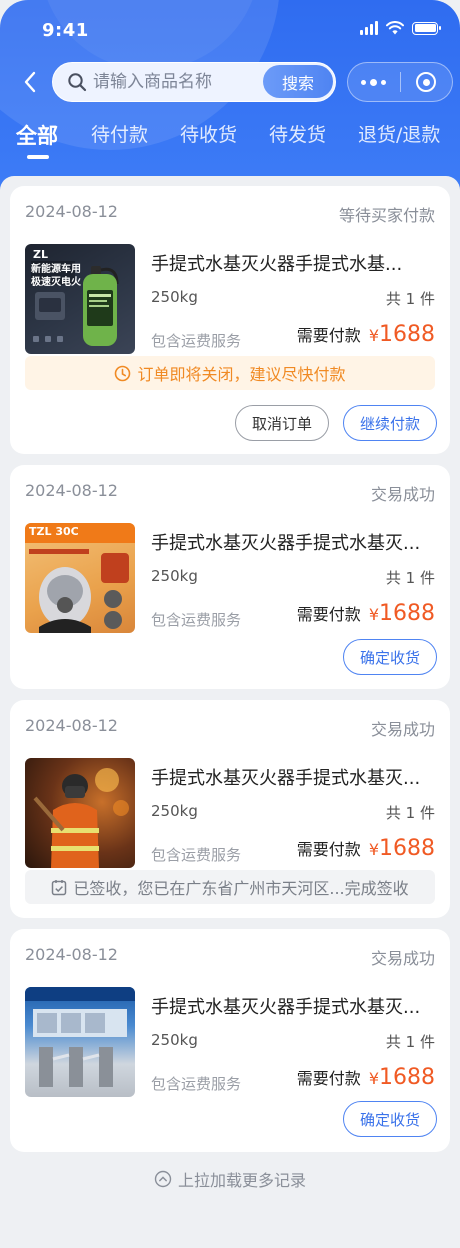  I want to click on load-more-hint: 上拉加载更多记录, so click(230, 1179).